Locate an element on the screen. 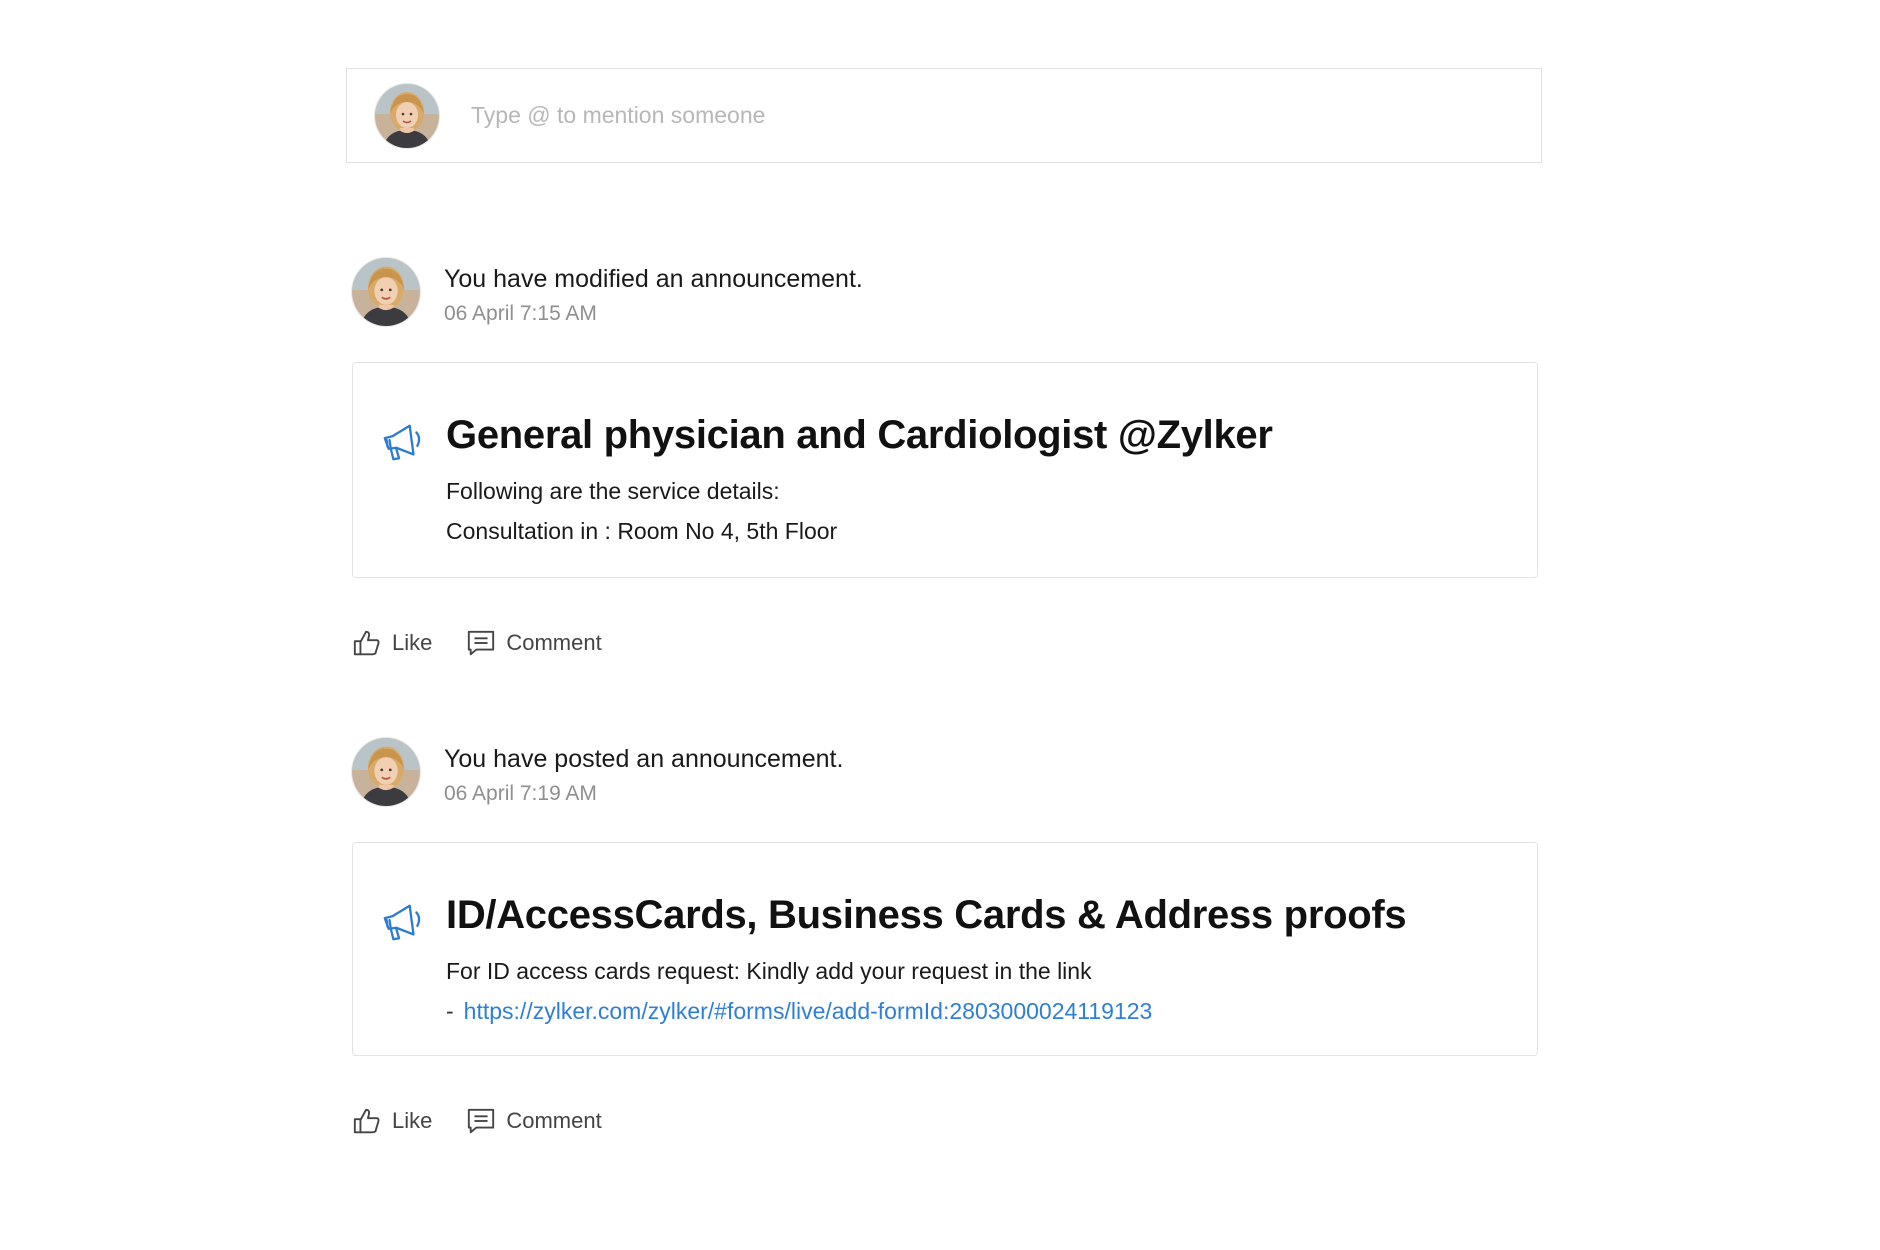  link-prefix: - is located at coordinates (450, 1011).